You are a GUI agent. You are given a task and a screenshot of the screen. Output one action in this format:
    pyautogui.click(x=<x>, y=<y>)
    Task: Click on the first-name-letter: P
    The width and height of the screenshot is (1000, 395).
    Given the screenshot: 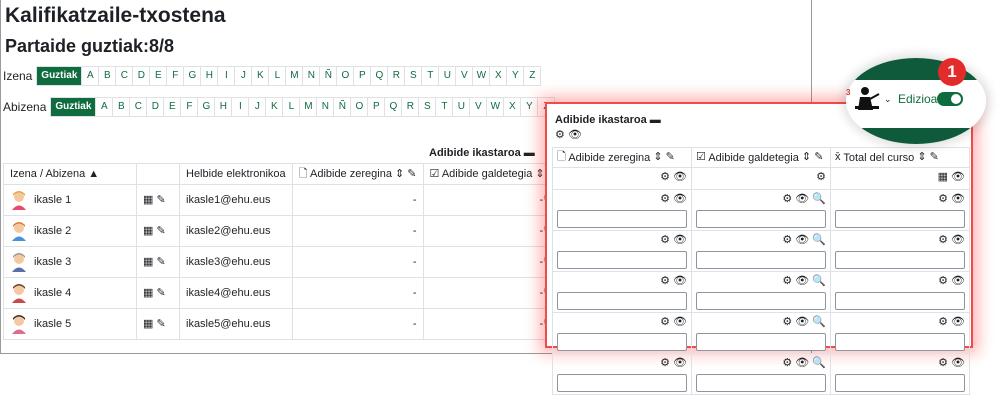 What is the action you would take?
    pyautogui.click(x=363, y=76)
    